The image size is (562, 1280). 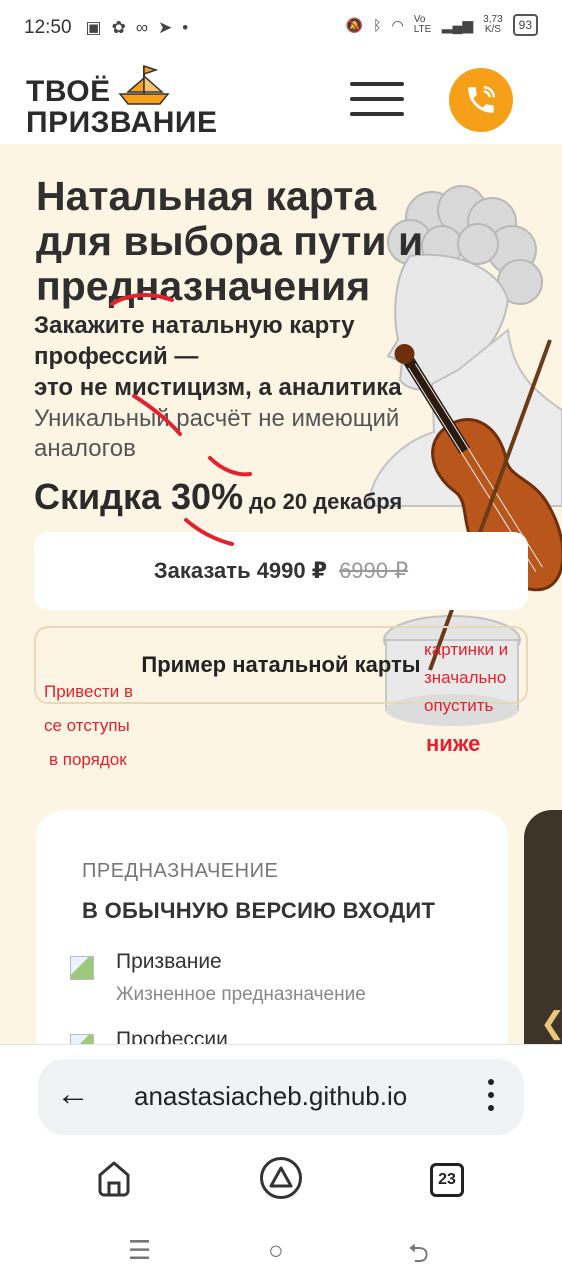 I want to click on network-speed-unit: K/S, so click(x=492, y=29).